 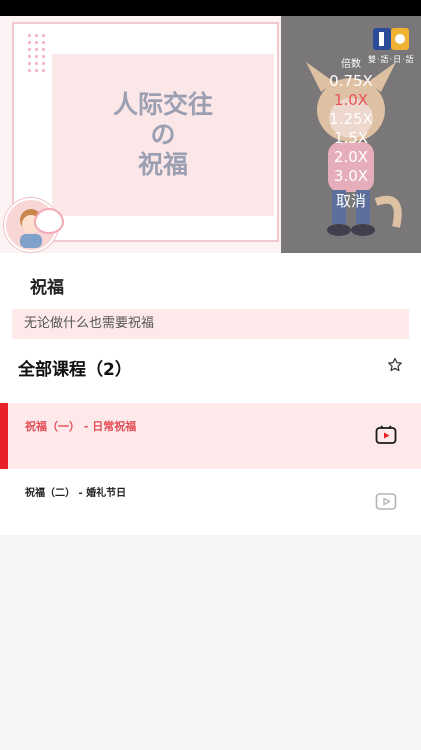 I want to click on course-subtitle: 无论做什么也需要祝福, so click(x=210, y=324).